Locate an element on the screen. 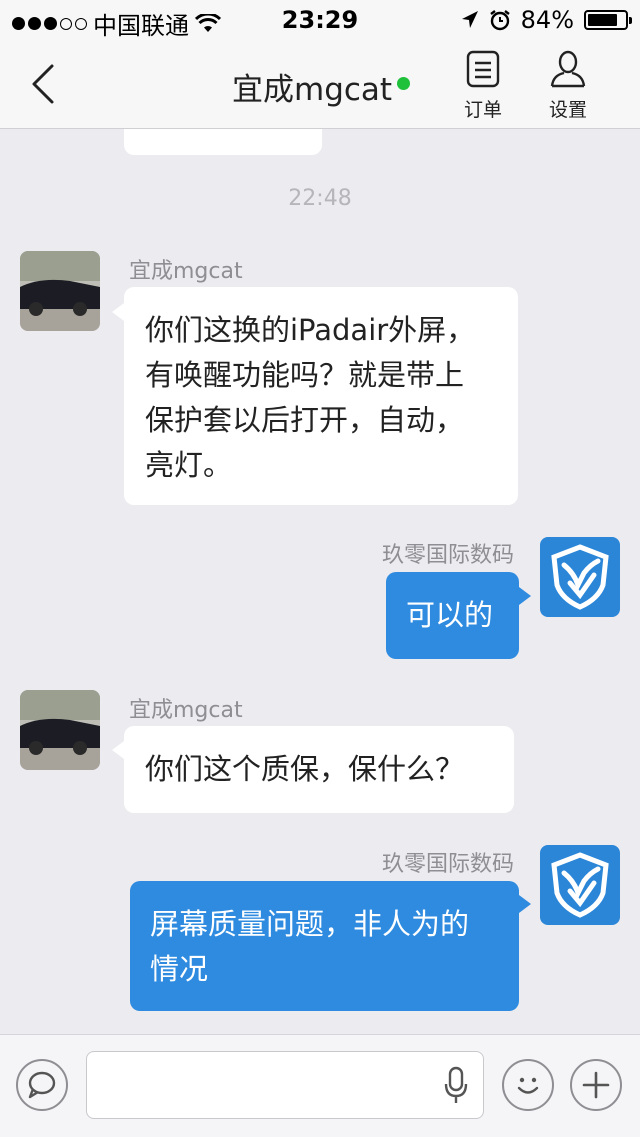 Image resolution: width=640 pixels, height=1137 pixels. back-chevron-icon is located at coordinates (46, 84).